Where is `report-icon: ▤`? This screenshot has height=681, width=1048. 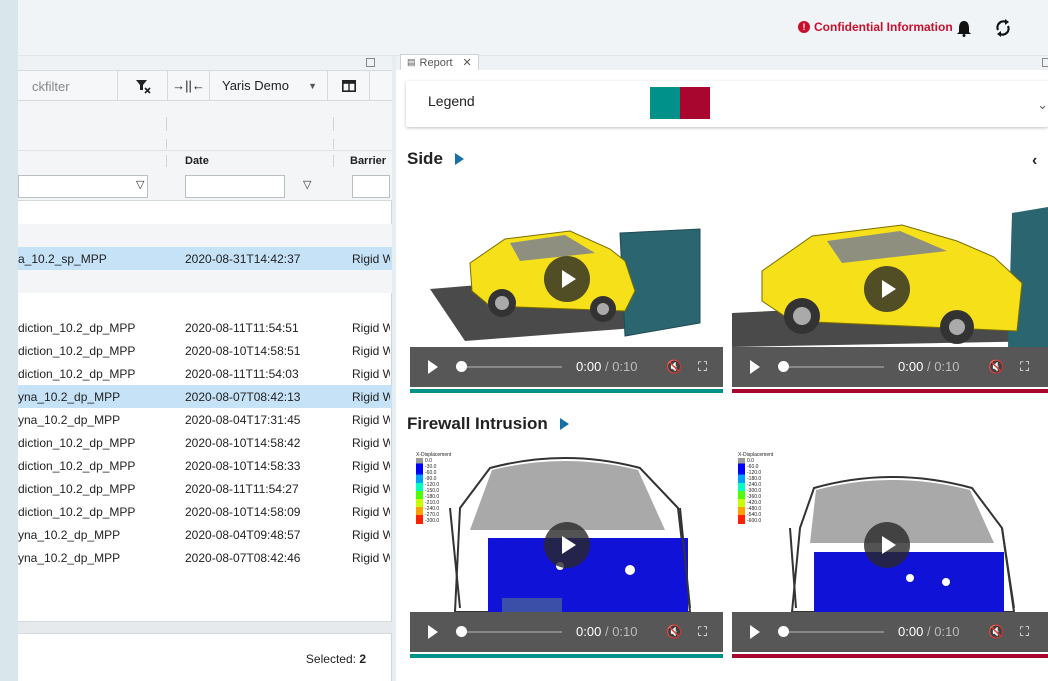
report-icon: ▤ is located at coordinates (411, 62).